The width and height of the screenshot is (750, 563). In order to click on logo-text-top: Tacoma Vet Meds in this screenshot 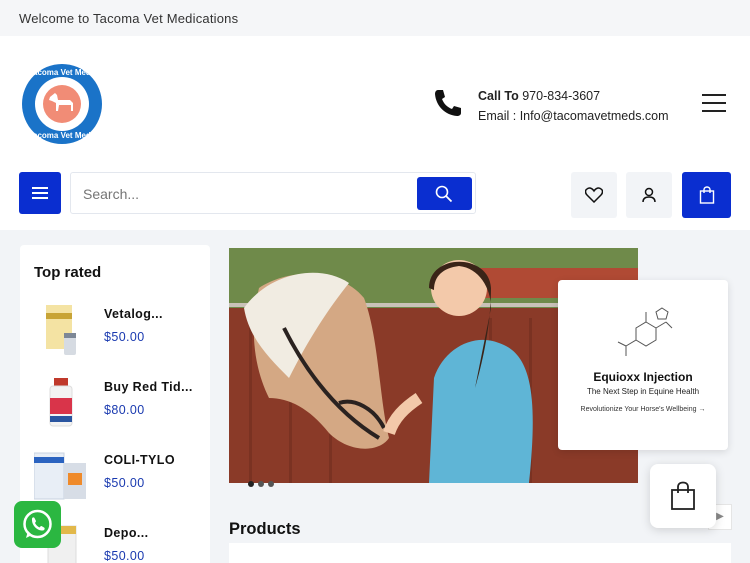, I will do `click(62, 72)`.